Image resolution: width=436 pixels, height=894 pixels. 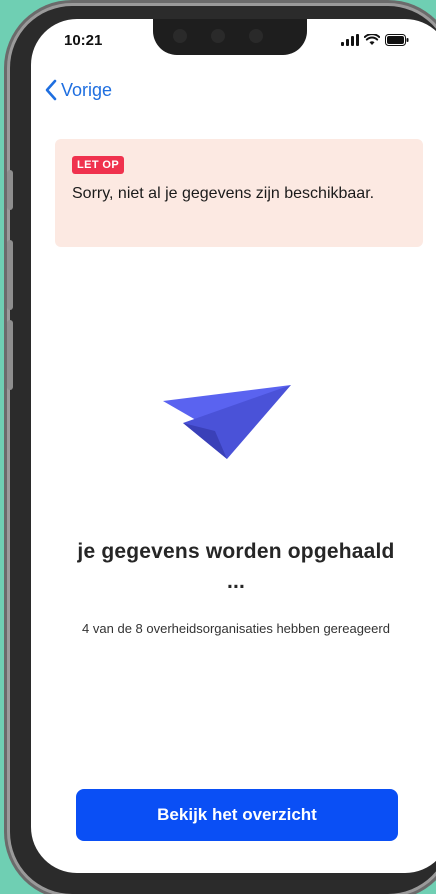 I want to click on signal-icon, so click(x=350, y=40).